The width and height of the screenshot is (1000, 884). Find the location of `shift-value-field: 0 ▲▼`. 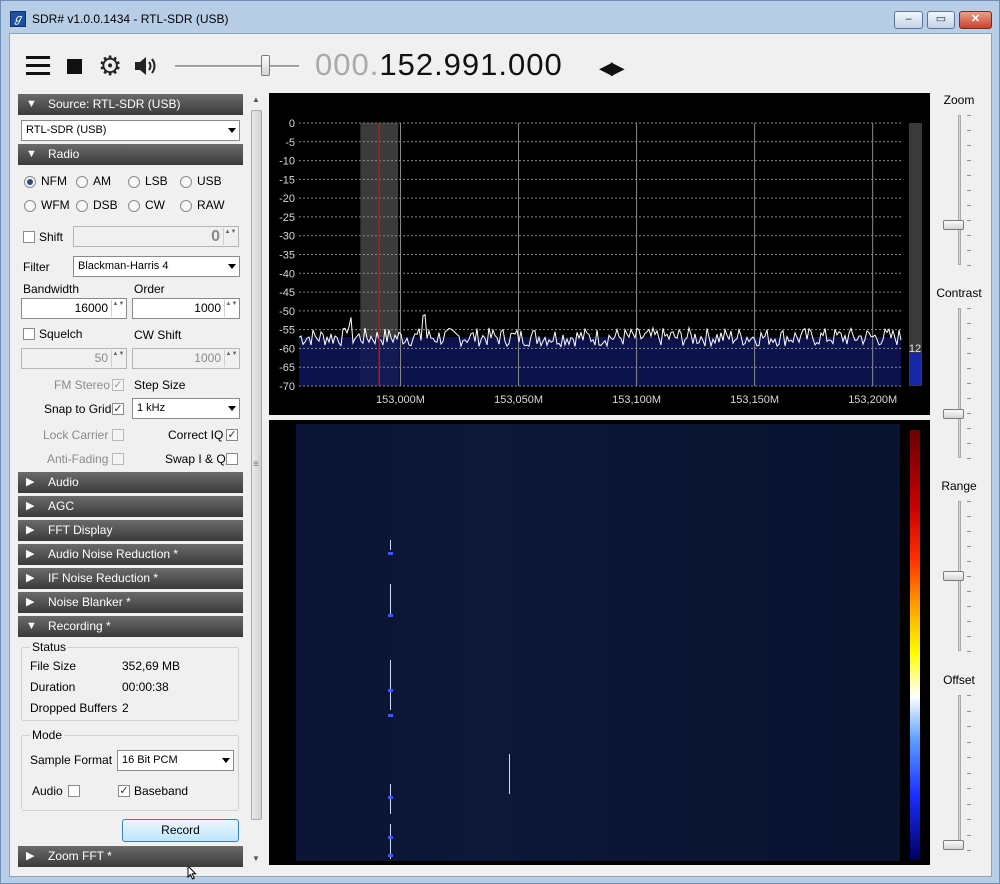

shift-value-field: 0 ▲▼ is located at coordinates (156, 236).